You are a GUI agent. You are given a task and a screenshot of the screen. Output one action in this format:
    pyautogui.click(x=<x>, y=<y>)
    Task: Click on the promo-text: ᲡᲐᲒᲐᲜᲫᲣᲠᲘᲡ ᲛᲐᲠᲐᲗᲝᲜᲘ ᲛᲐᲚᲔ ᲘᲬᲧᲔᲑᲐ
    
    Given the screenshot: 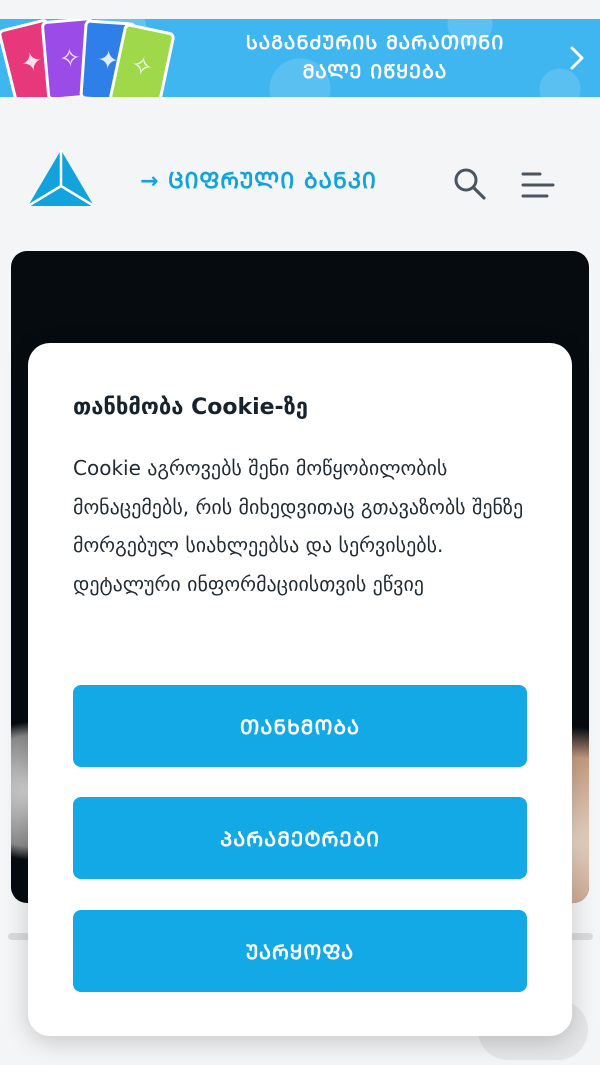 What is the action you would take?
    pyautogui.click(x=375, y=58)
    